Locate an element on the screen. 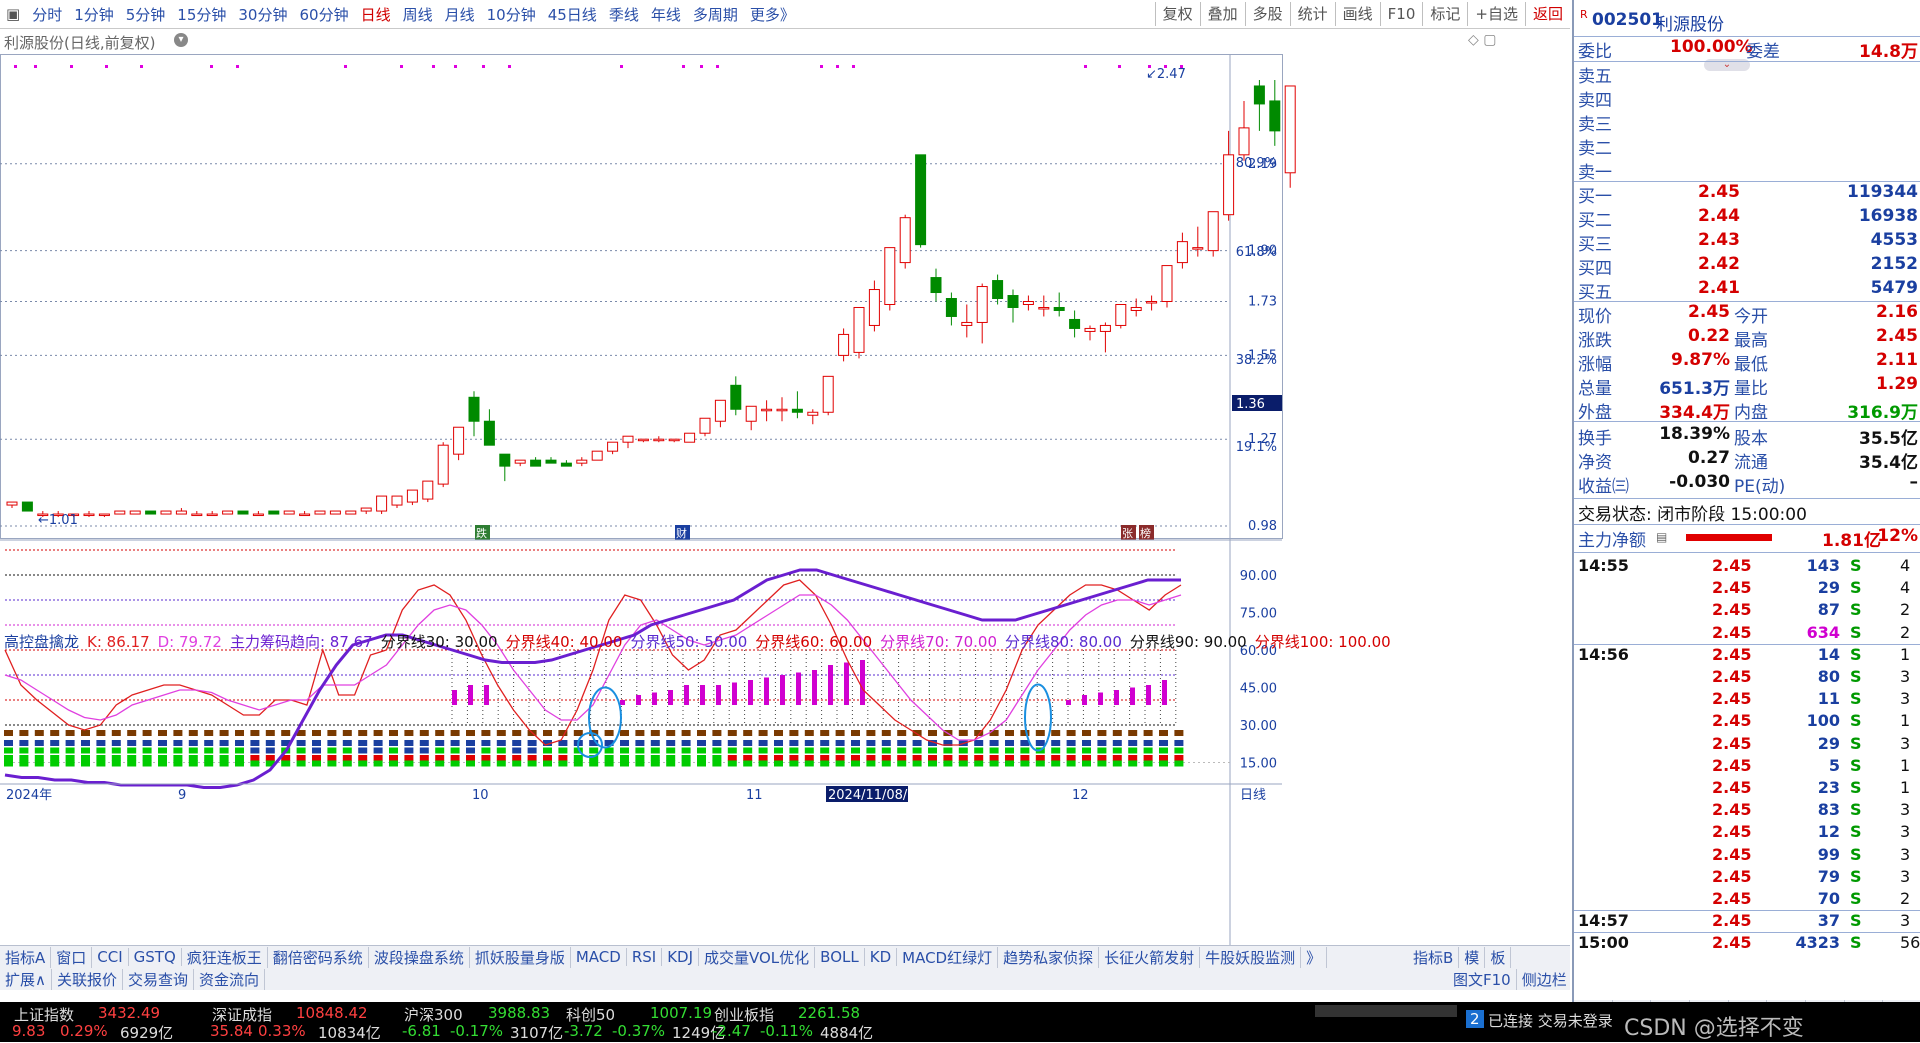 Image resolution: width=1920 pixels, height=1043 pixels. period-tab-6: 日线 is located at coordinates (376, 14).